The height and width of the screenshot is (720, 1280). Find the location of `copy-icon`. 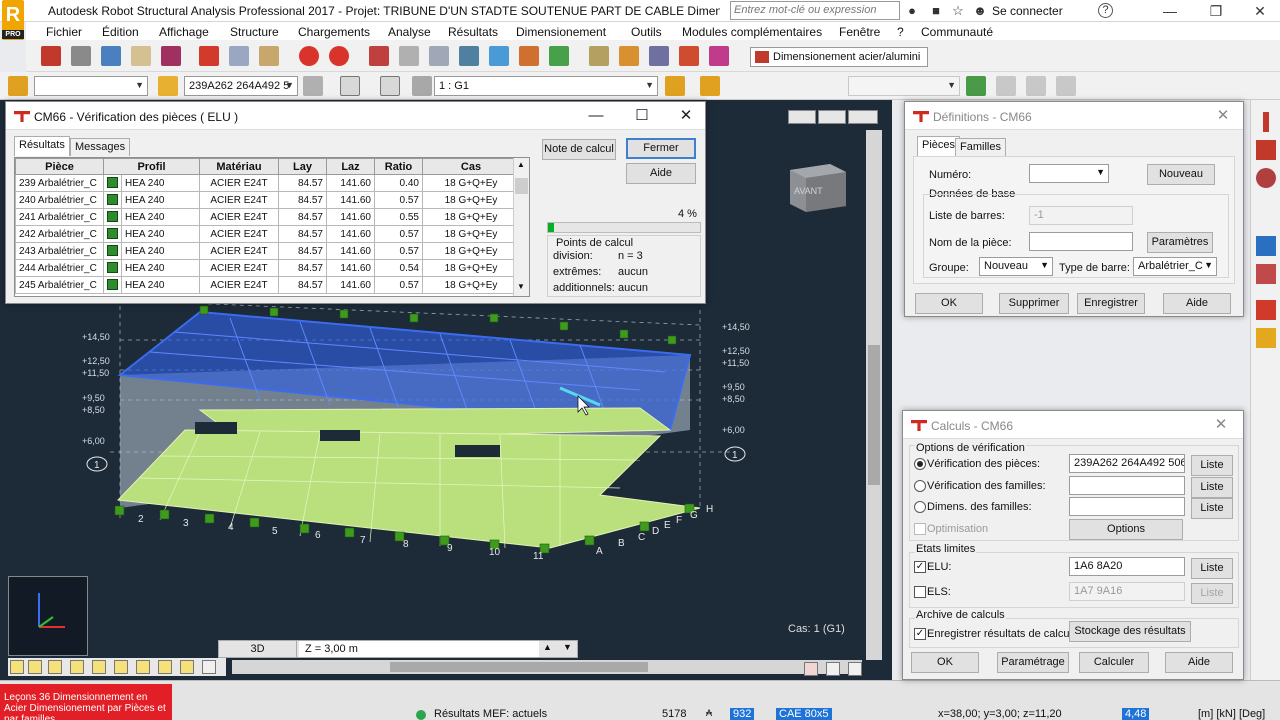

copy-icon is located at coordinates (239, 56).